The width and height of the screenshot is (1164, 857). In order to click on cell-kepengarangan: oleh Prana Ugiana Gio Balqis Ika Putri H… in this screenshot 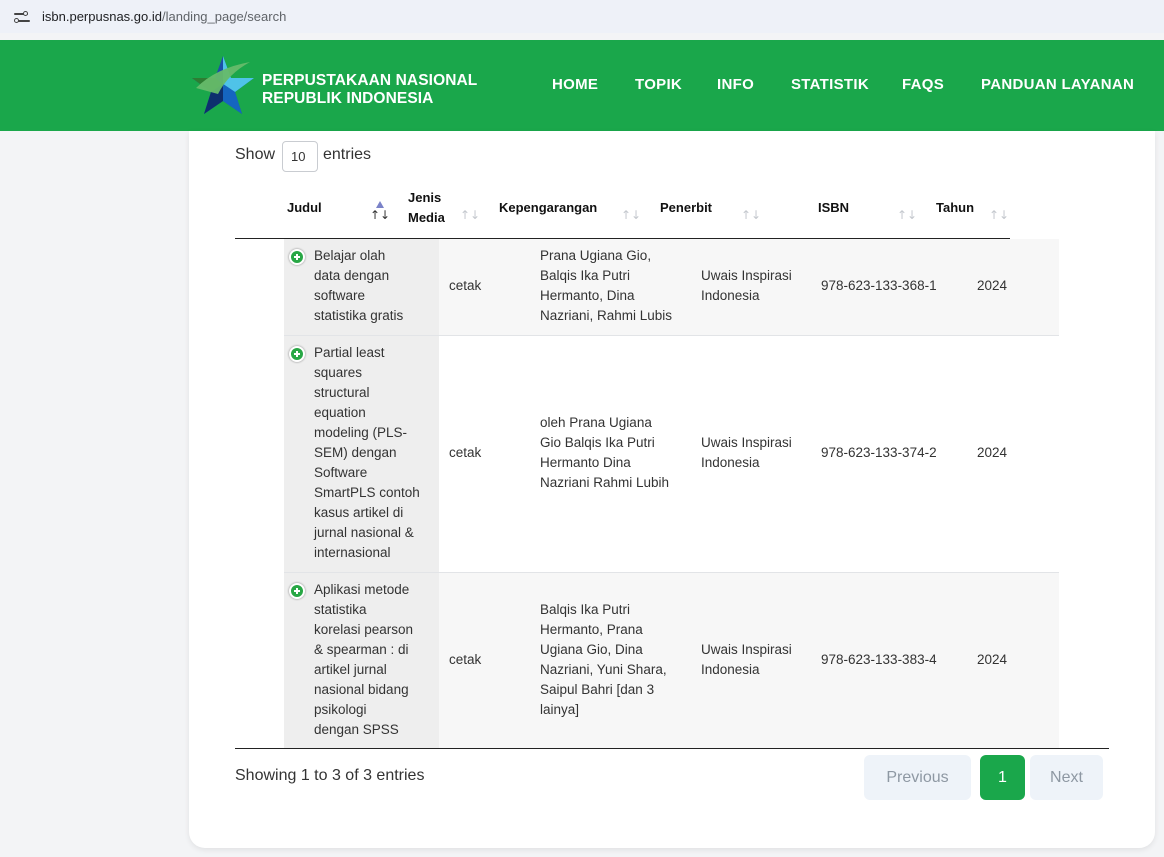, I will do `click(615, 453)`.